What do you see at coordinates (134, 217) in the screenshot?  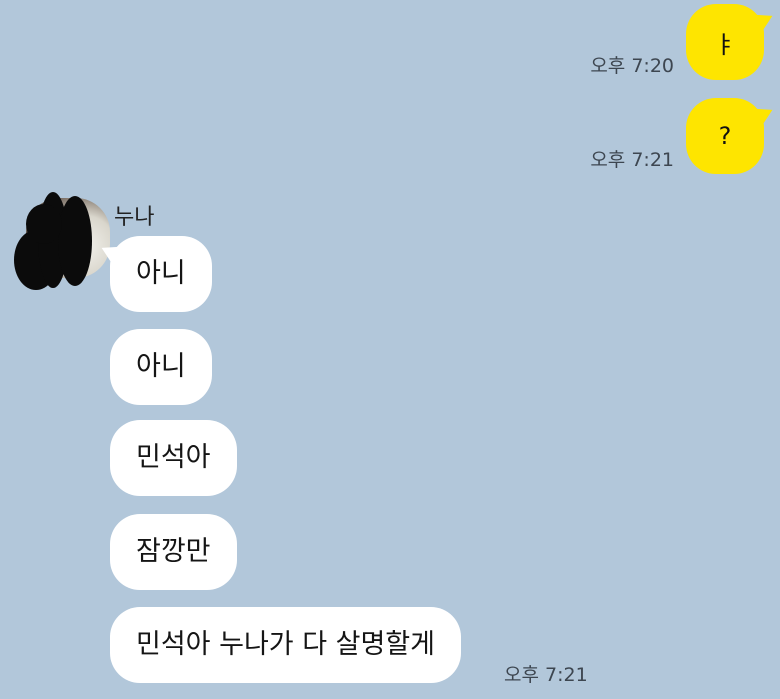 I see `sender-name: 누나` at bounding box center [134, 217].